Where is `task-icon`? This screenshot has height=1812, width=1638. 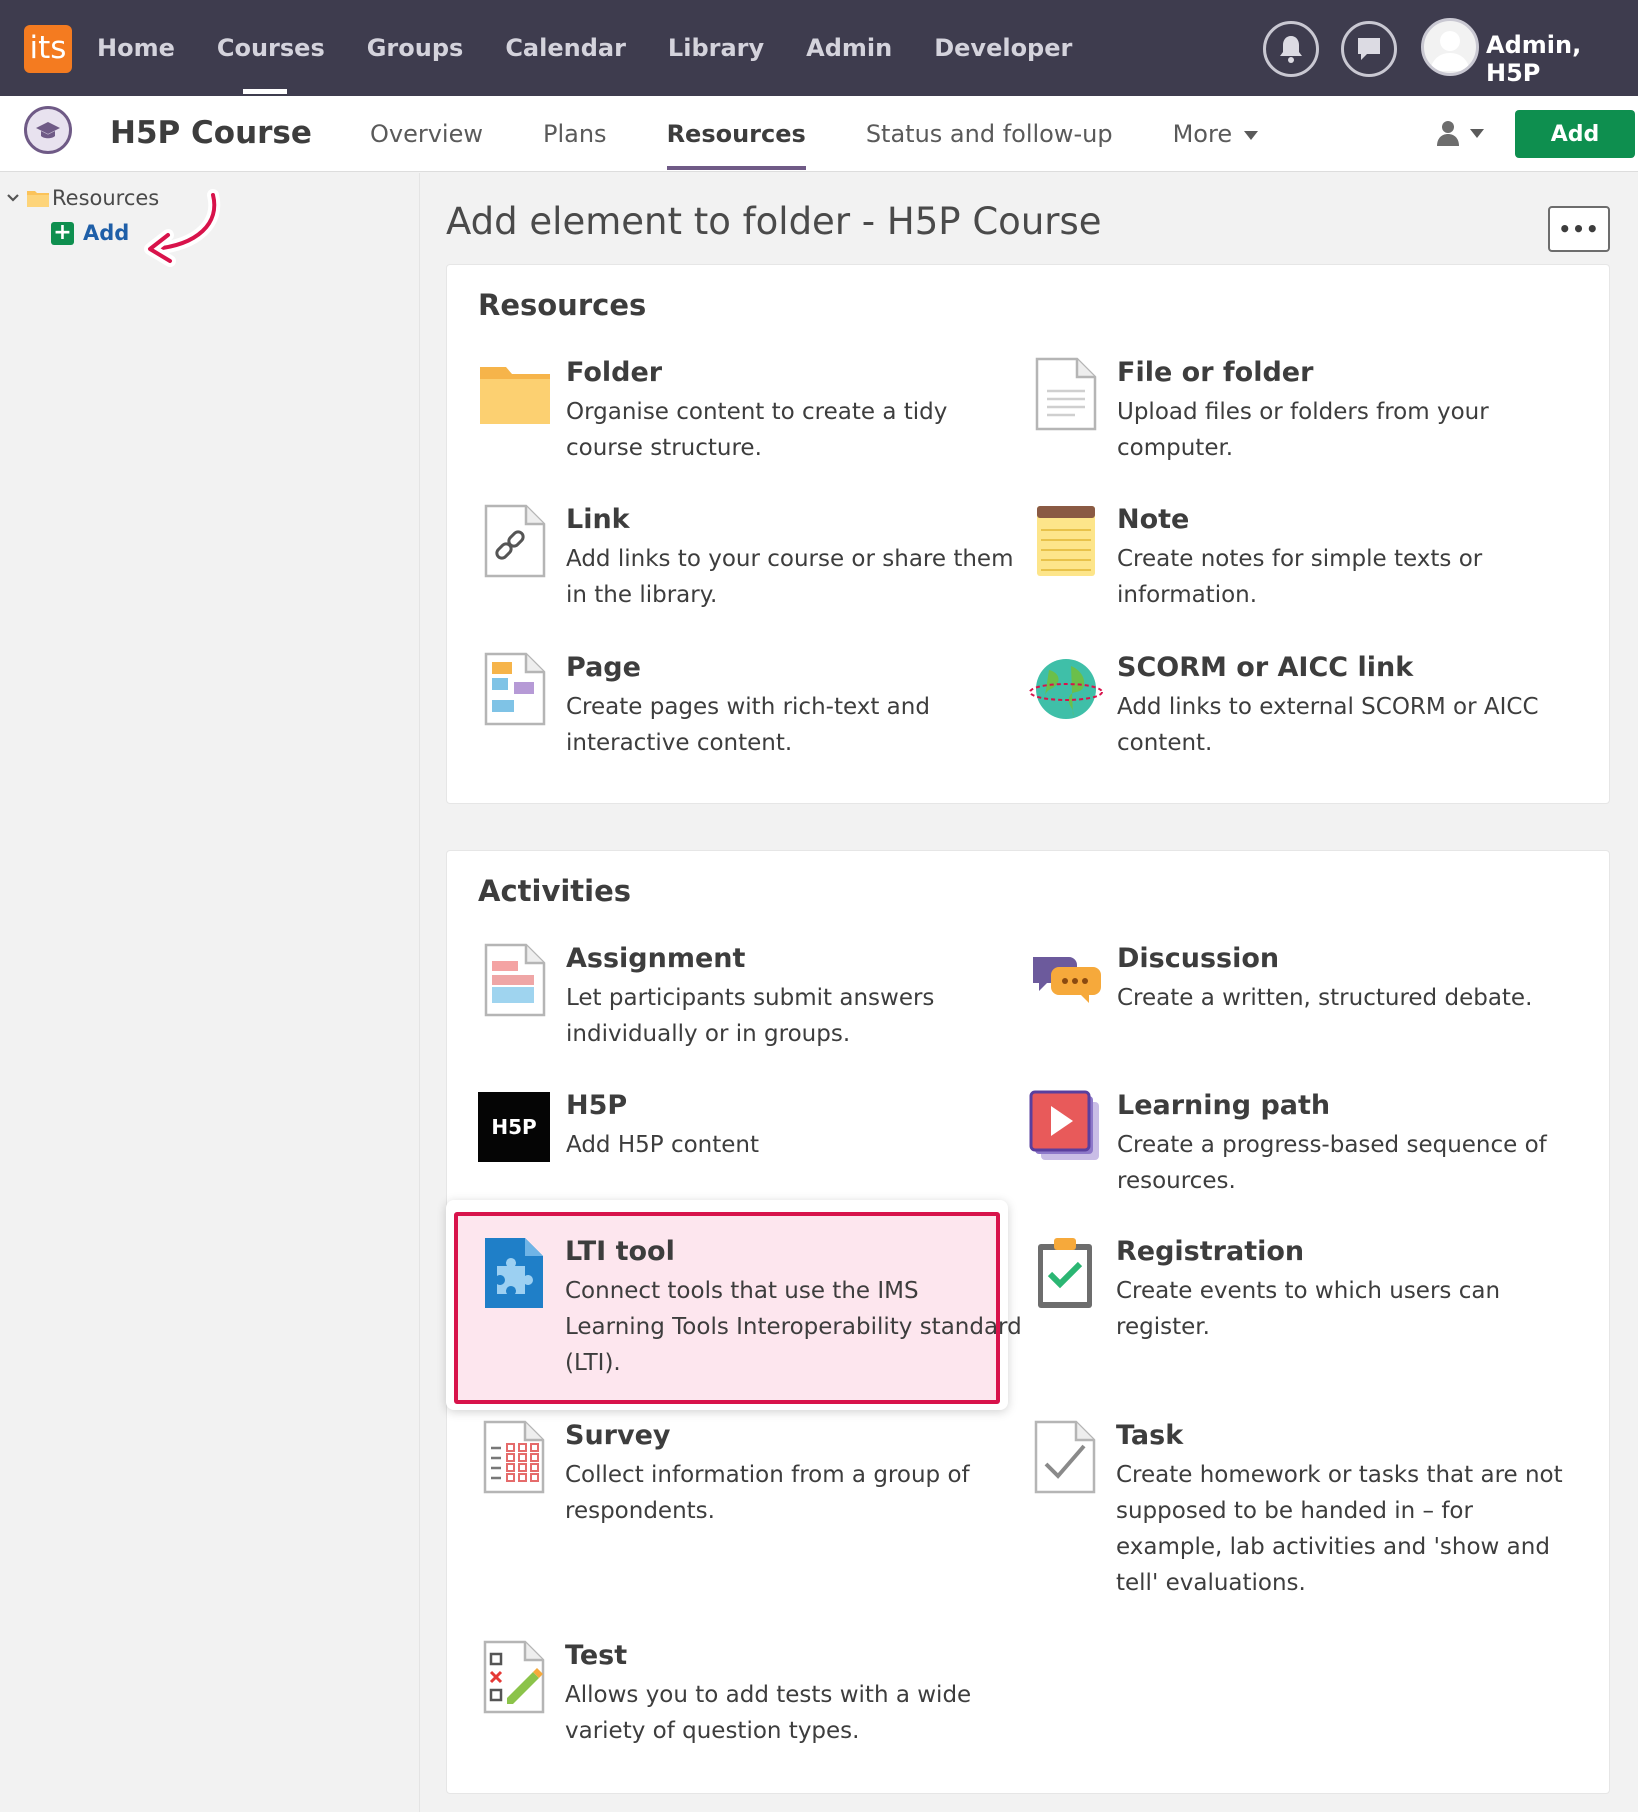
task-icon is located at coordinates (1065, 1457).